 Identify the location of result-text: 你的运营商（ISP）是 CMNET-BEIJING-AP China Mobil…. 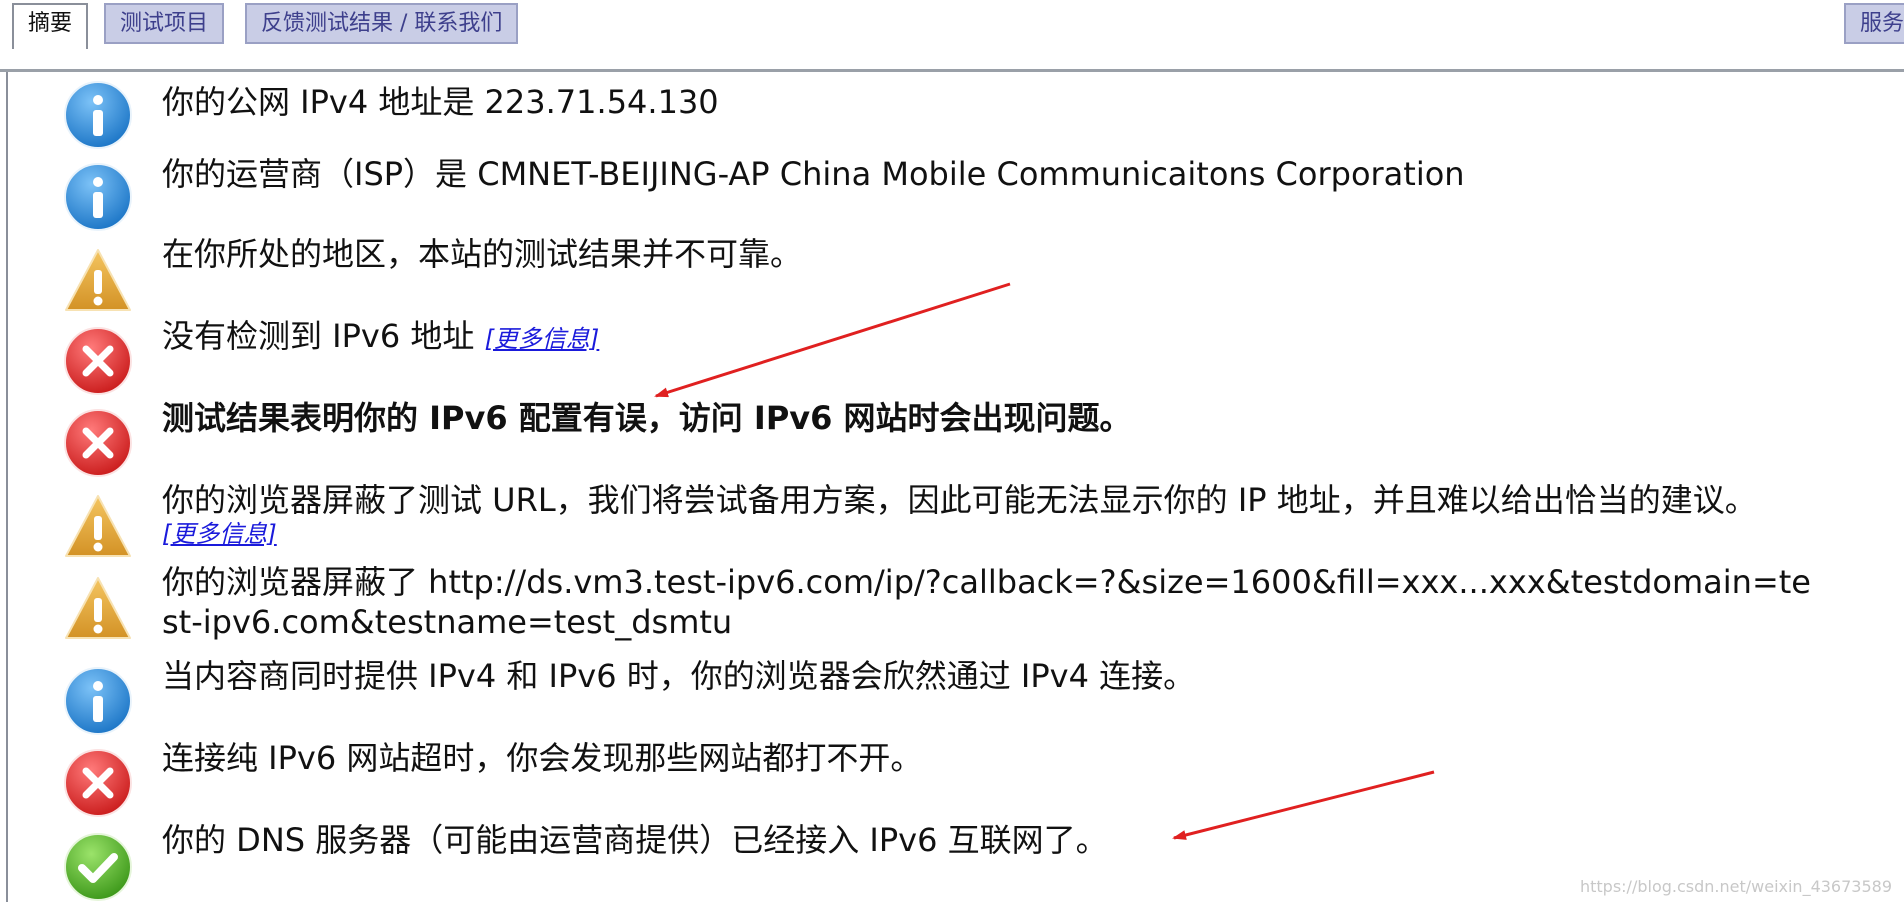
(813, 174).